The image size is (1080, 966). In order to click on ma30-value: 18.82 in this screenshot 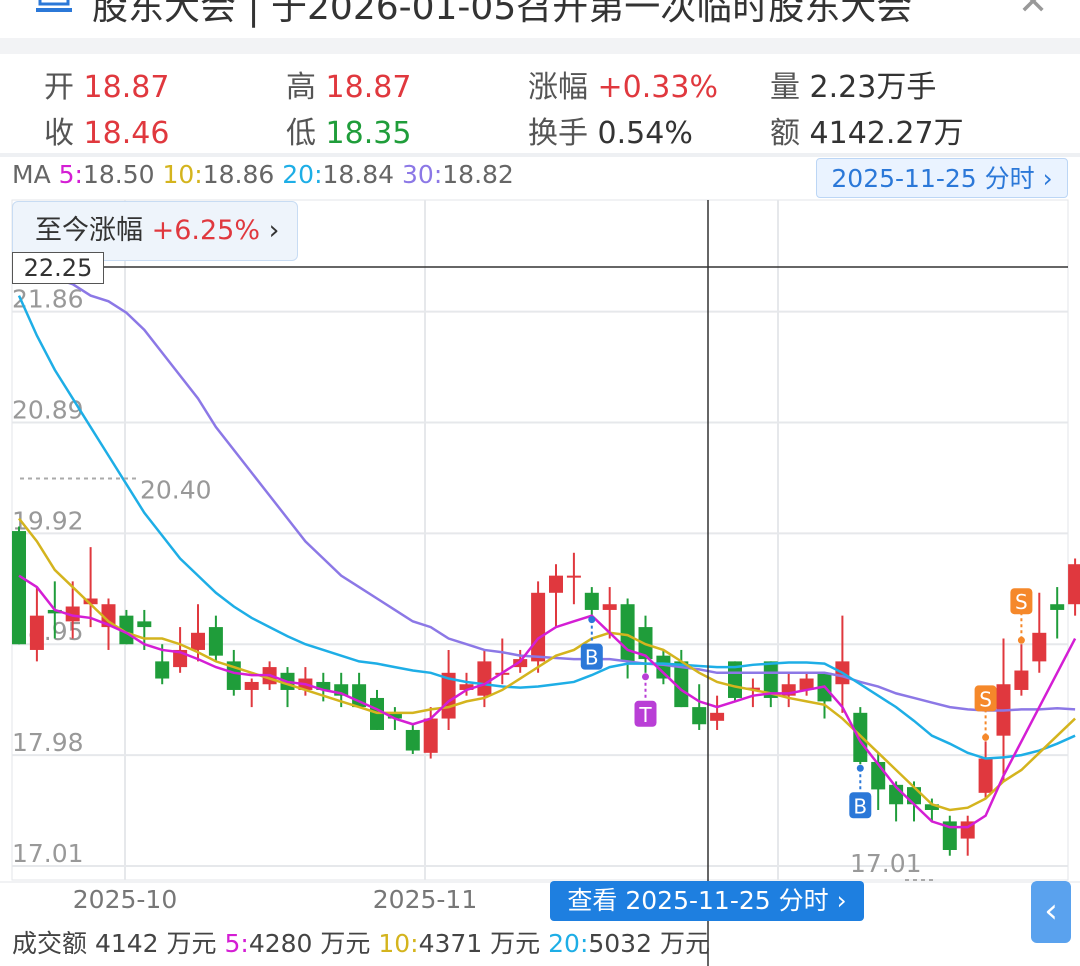, I will do `click(478, 174)`.